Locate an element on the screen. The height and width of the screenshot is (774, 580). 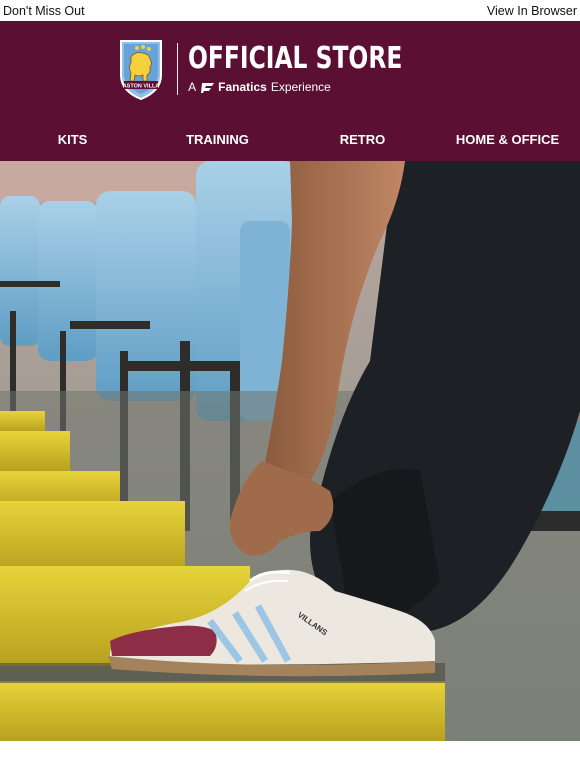
preheader-text: Don't Miss Out is located at coordinates (44, 10).